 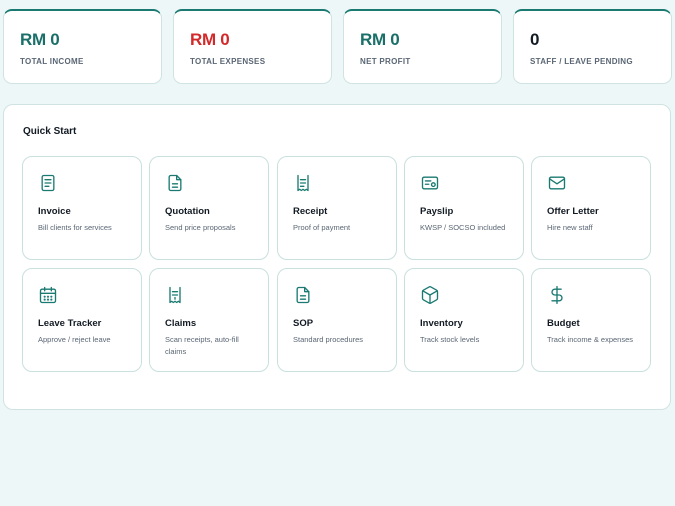 I want to click on quick-start-budget: Budget Track income & expenses, so click(x=591, y=320).